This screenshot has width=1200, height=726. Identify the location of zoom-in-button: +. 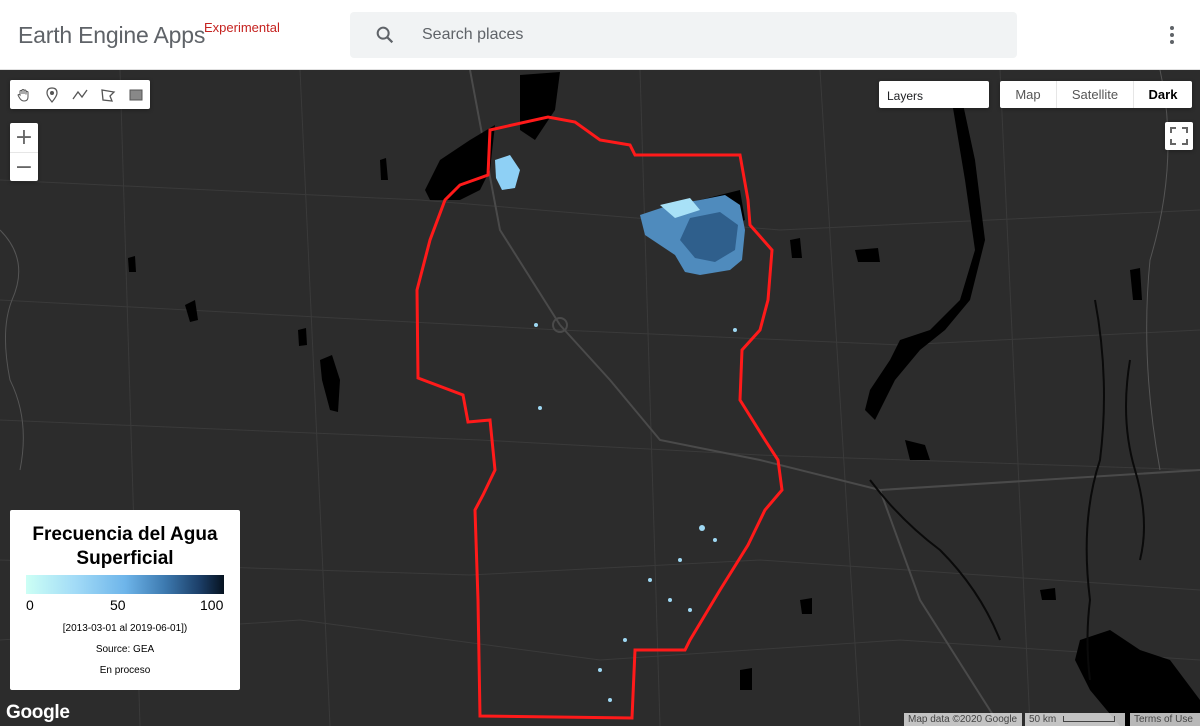
(24, 137).